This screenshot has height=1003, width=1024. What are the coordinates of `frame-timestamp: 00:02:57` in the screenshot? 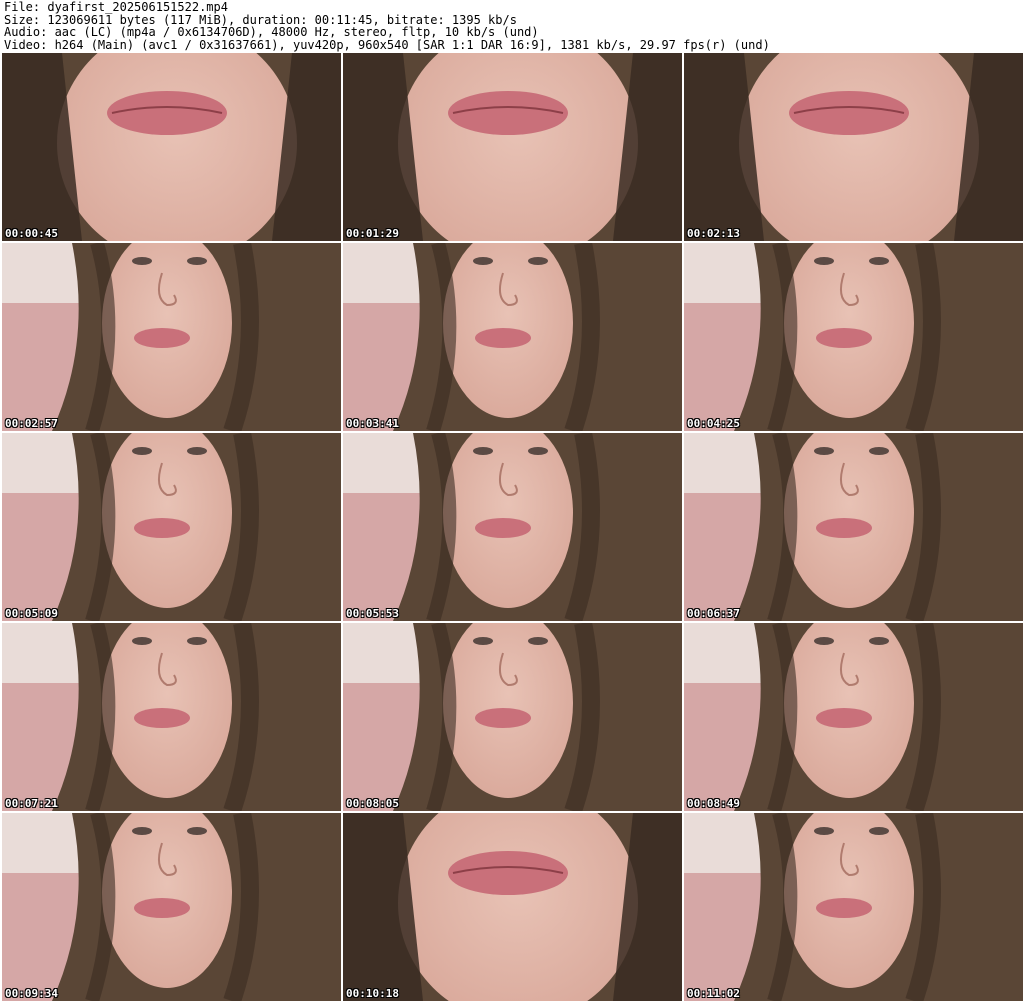 It's located at (31, 423).